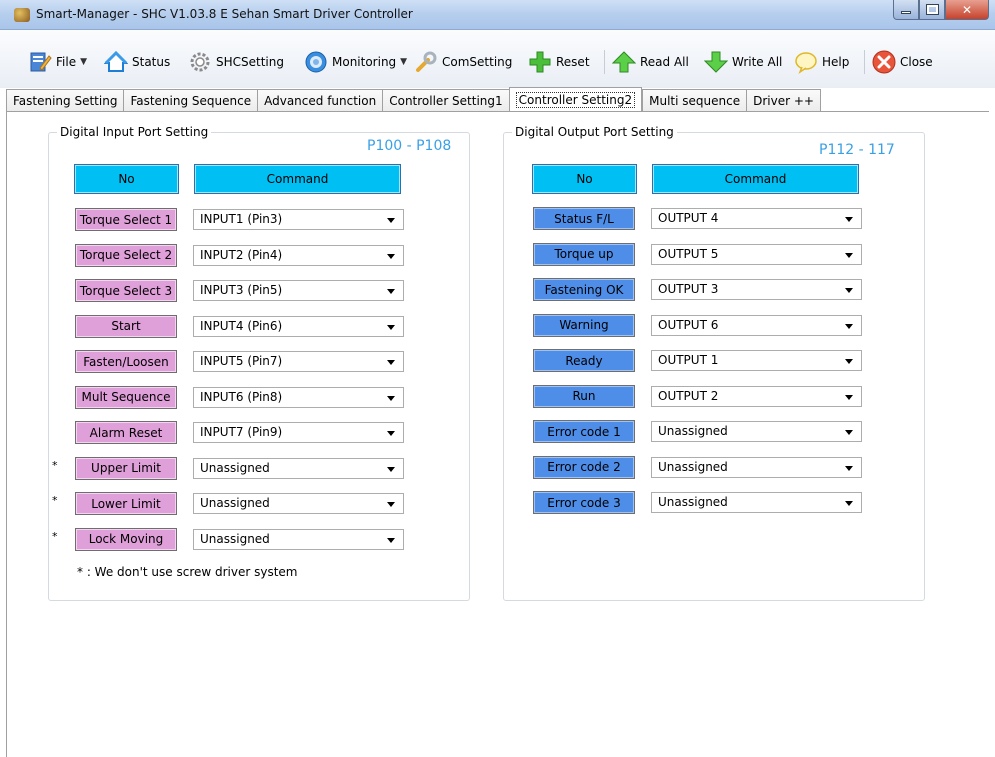 Image resolution: width=995 pixels, height=757 pixels. I want to click on window-close-button: ✕, so click(967, 10).